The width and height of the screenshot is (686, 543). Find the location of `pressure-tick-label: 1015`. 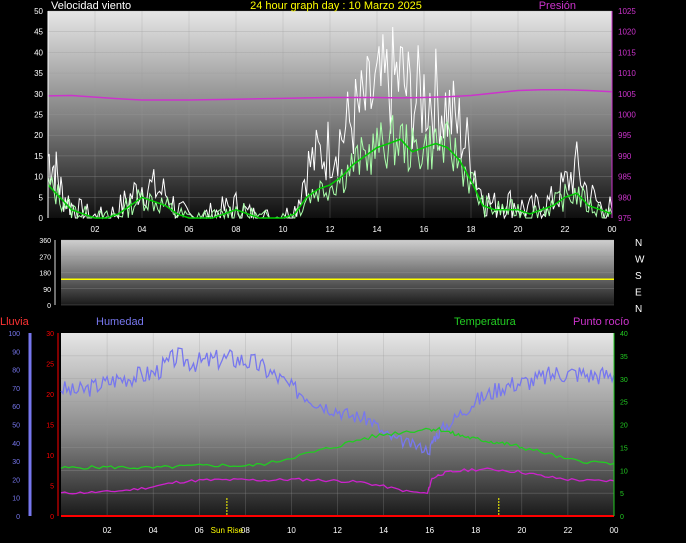

pressure-tick-label: 1015 is located at coordinates (627, 52).